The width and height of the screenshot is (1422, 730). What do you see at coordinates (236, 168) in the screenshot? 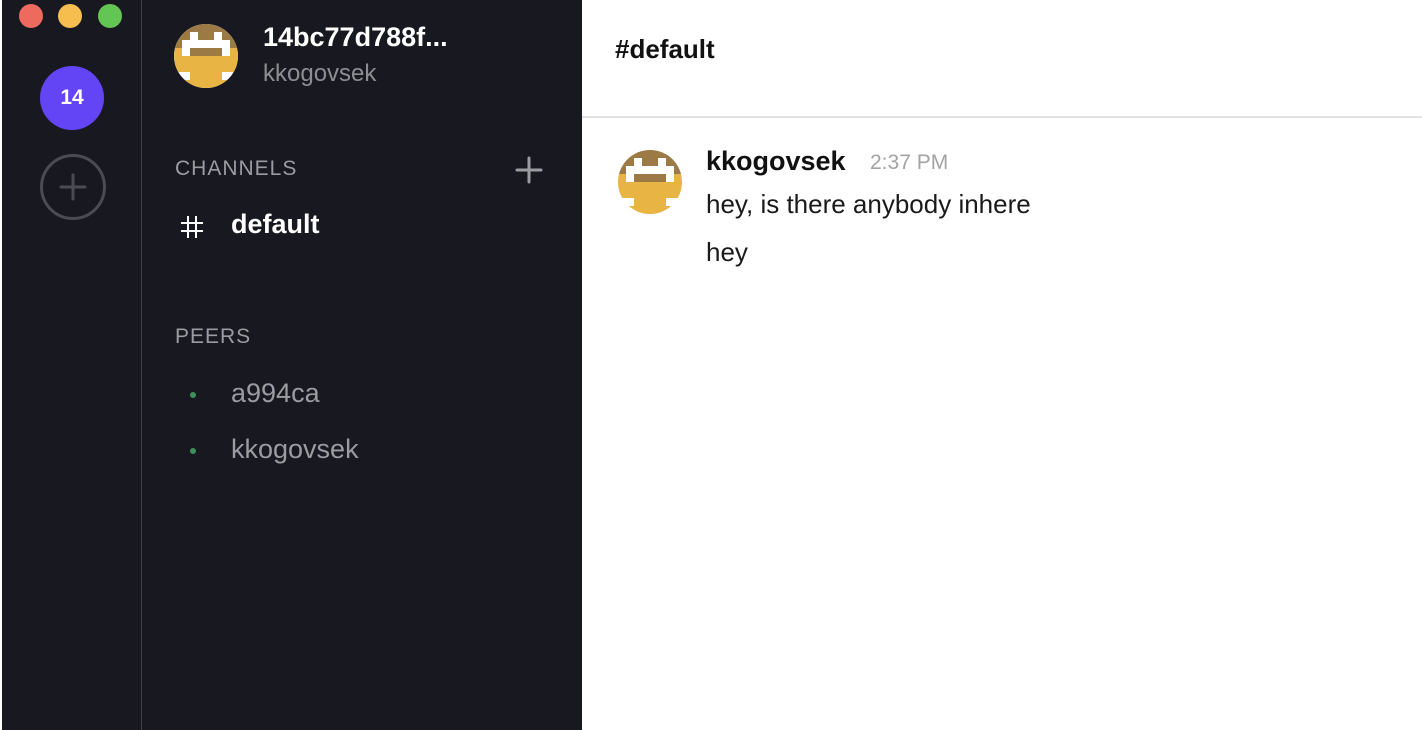
I see `channels-header: CHANNELS` at bounding box center [236, 168].